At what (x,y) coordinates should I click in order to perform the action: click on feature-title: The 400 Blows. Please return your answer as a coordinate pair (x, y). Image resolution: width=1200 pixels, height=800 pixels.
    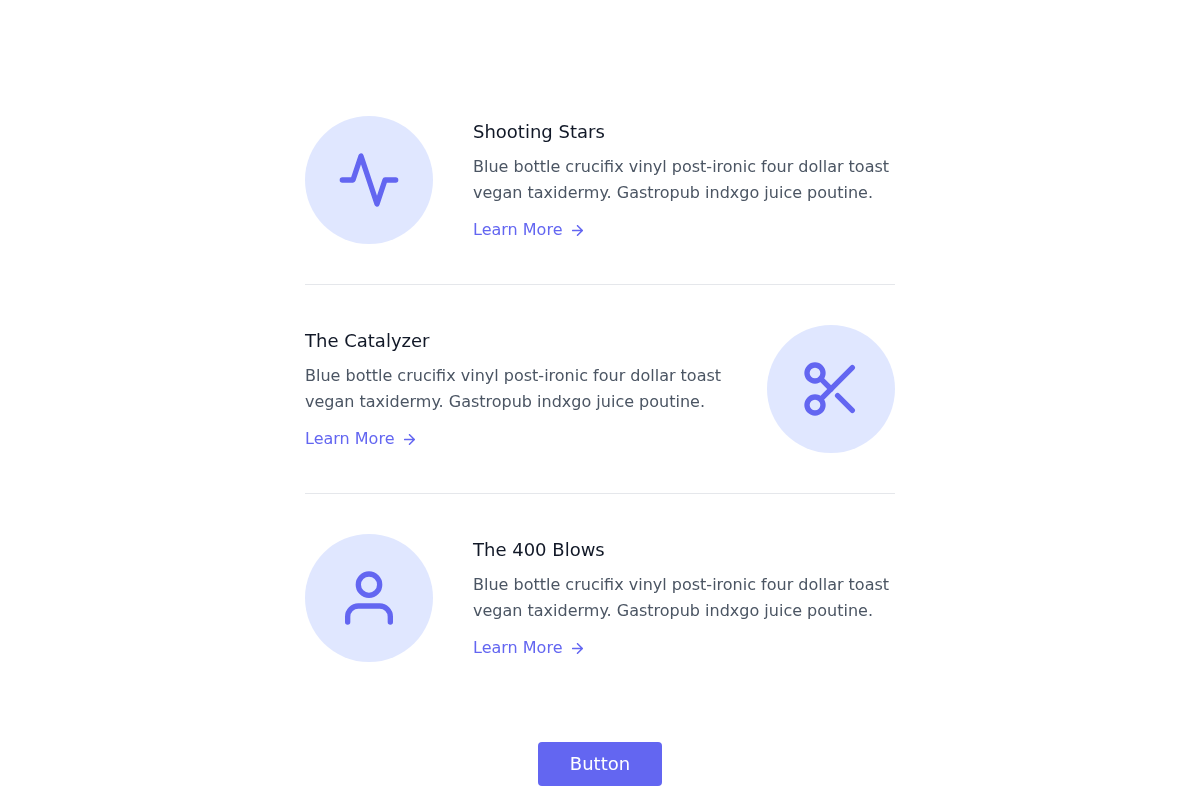
    Looking at the image, I should click on (539, 550).